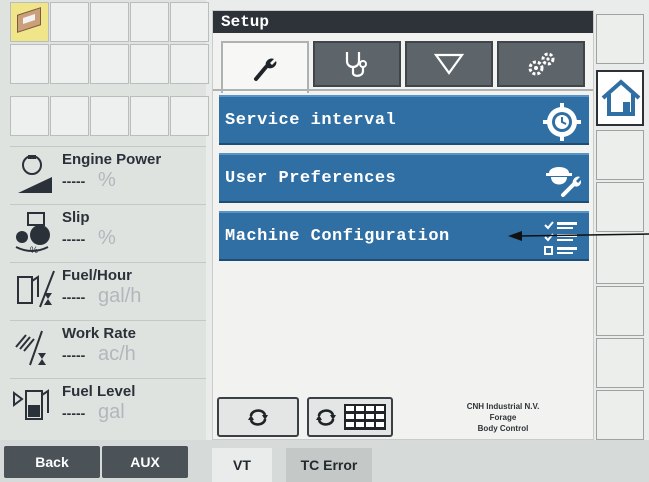  I want to click on menu-label: Machine Configuration, so click(337, 236).